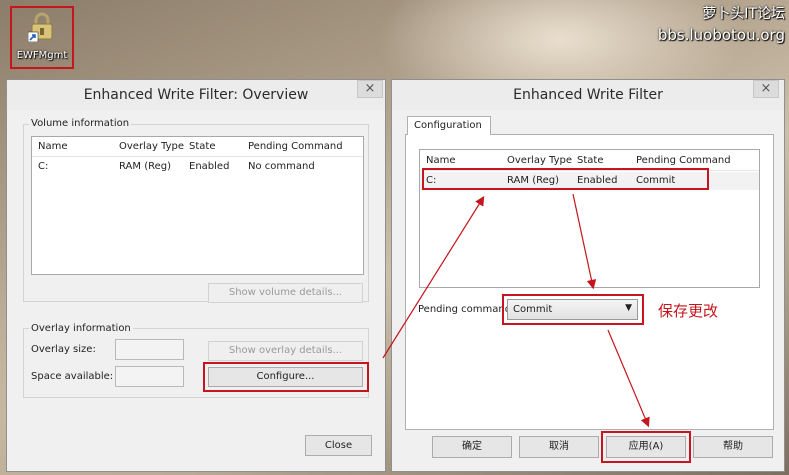  I want to click on arrow-list-to-select, so click(584, 241).